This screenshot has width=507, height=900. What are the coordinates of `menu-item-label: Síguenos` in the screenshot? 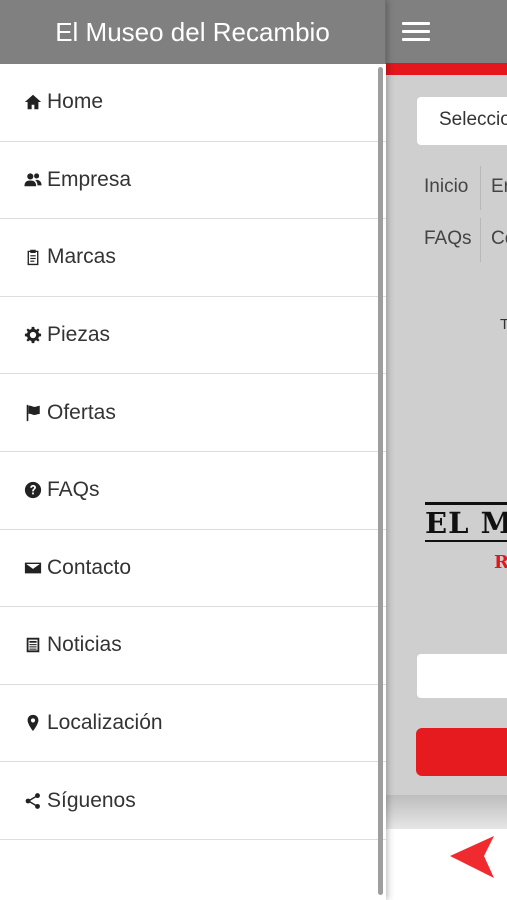 It's located at (91, 800).